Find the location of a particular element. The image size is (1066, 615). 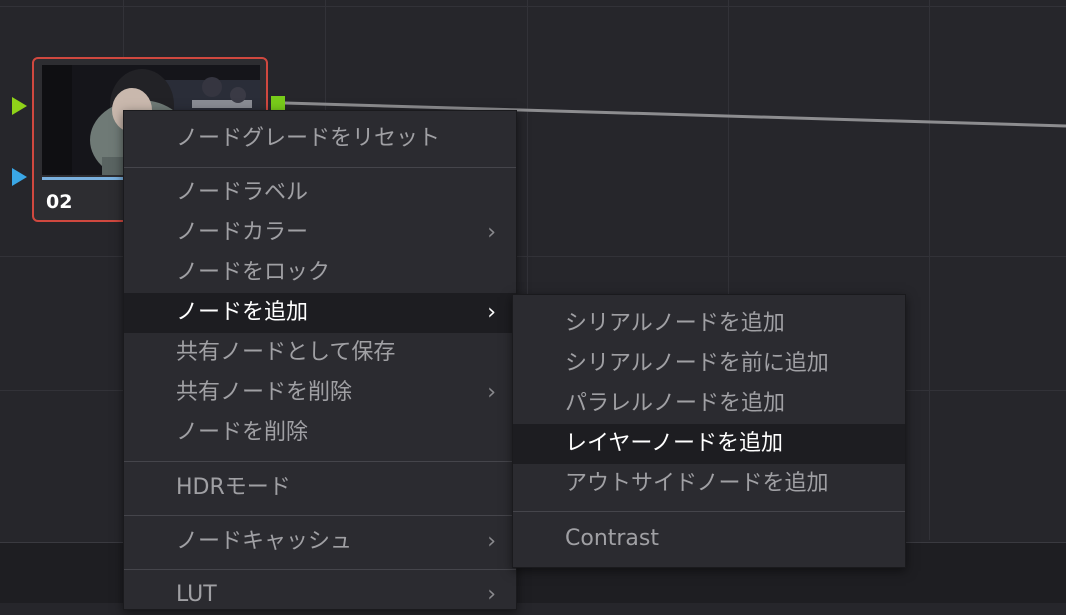

submenu-item-add-serial-node-before: シリアルノードを前に追加 is located at coordinates (709, 364).